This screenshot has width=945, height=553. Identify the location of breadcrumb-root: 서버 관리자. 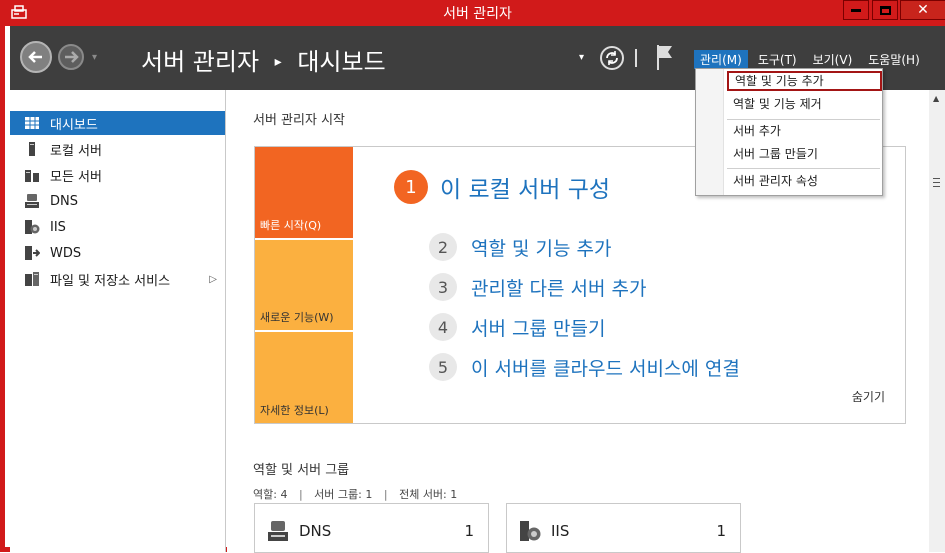
(200, 62).